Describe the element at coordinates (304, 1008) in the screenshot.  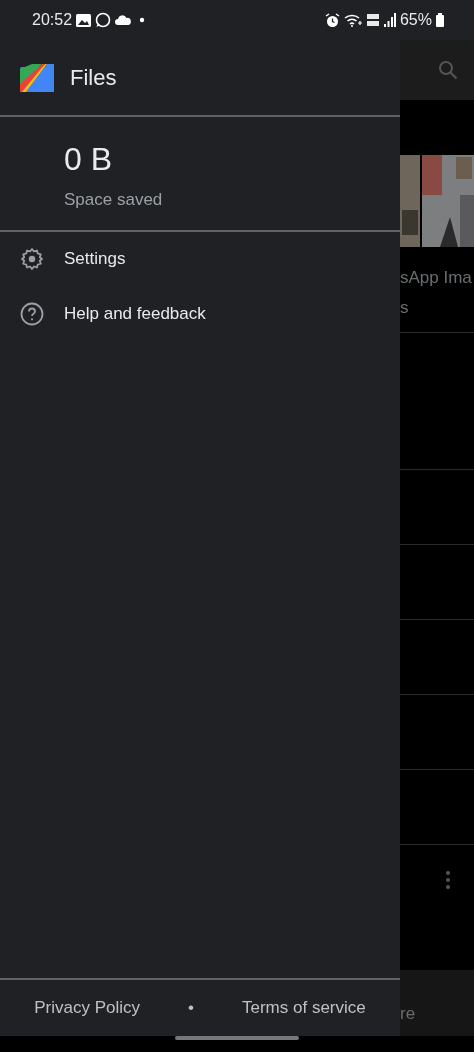
I see `footer-link: Terms of service` at that location.